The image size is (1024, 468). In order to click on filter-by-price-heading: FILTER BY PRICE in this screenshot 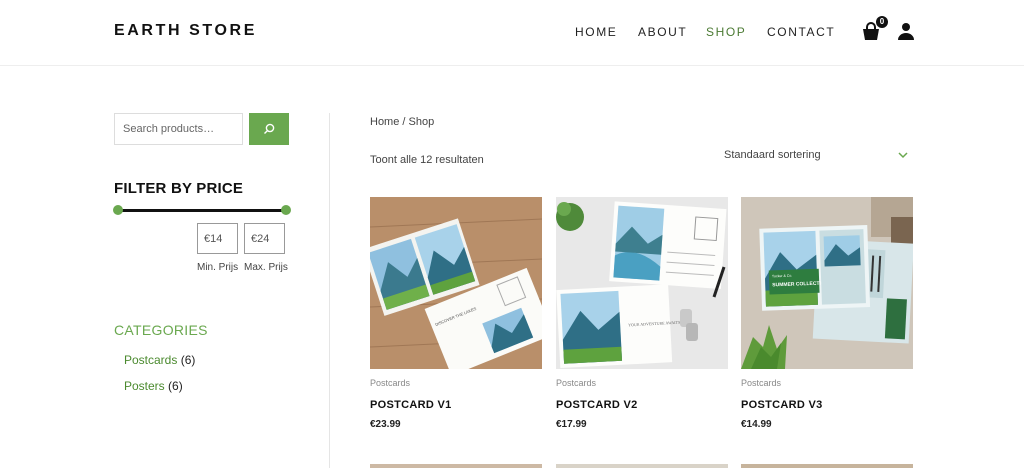, I will do `click(179, 188)`.